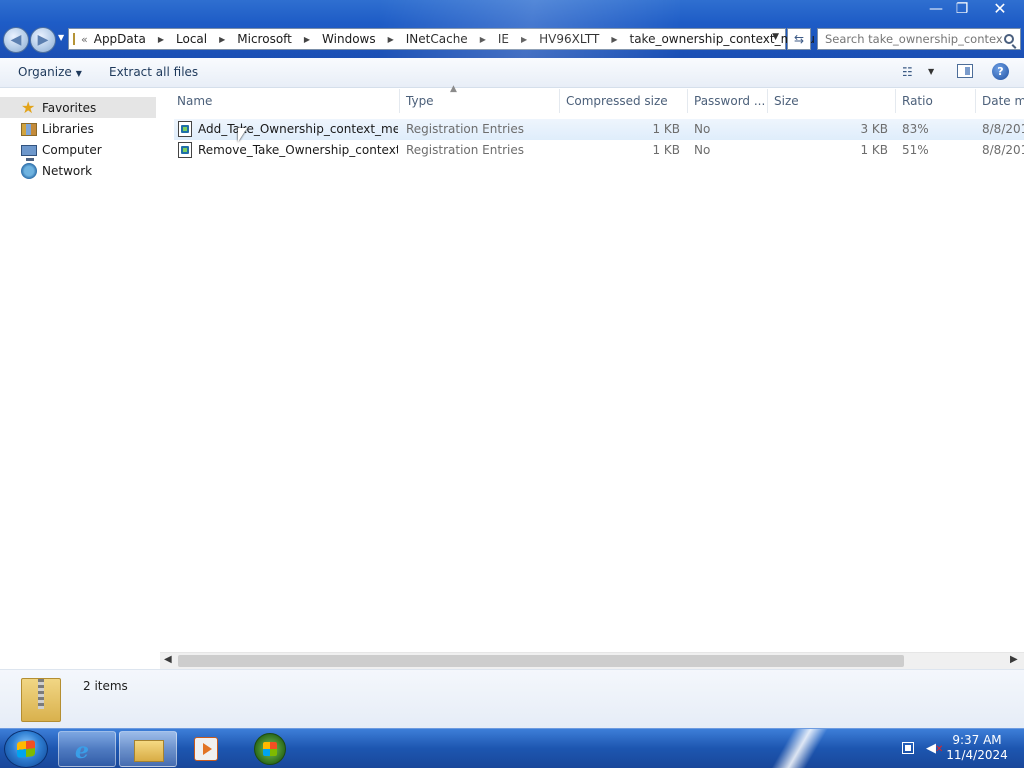 The width and height of the screenshot is (1024, 768). What do you see at coordinates (512, 748) in the screenshot?
I see `taskbar: e ◀ ✕ 9:37 AM 11/4/2024` at bounding box center [512, 748].